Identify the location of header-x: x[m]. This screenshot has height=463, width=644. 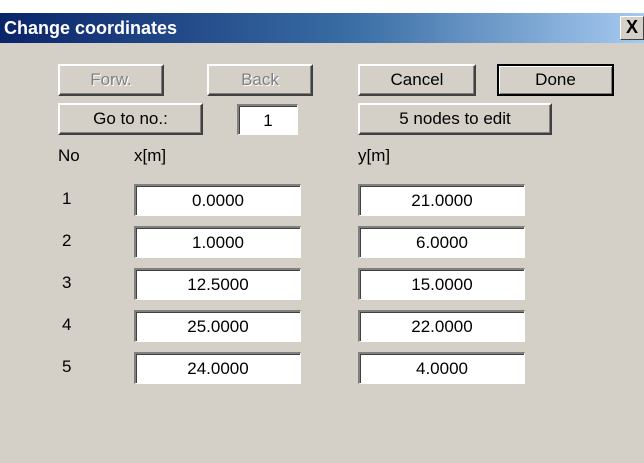
(150, 155).